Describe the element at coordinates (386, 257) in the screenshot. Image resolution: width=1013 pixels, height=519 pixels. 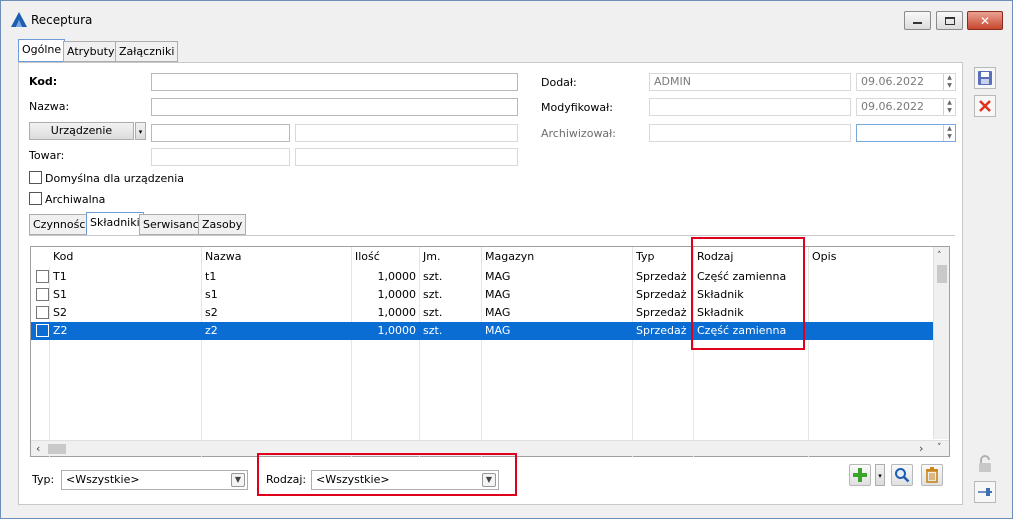
I see `column-header-ilosc: Ilość` at that location.